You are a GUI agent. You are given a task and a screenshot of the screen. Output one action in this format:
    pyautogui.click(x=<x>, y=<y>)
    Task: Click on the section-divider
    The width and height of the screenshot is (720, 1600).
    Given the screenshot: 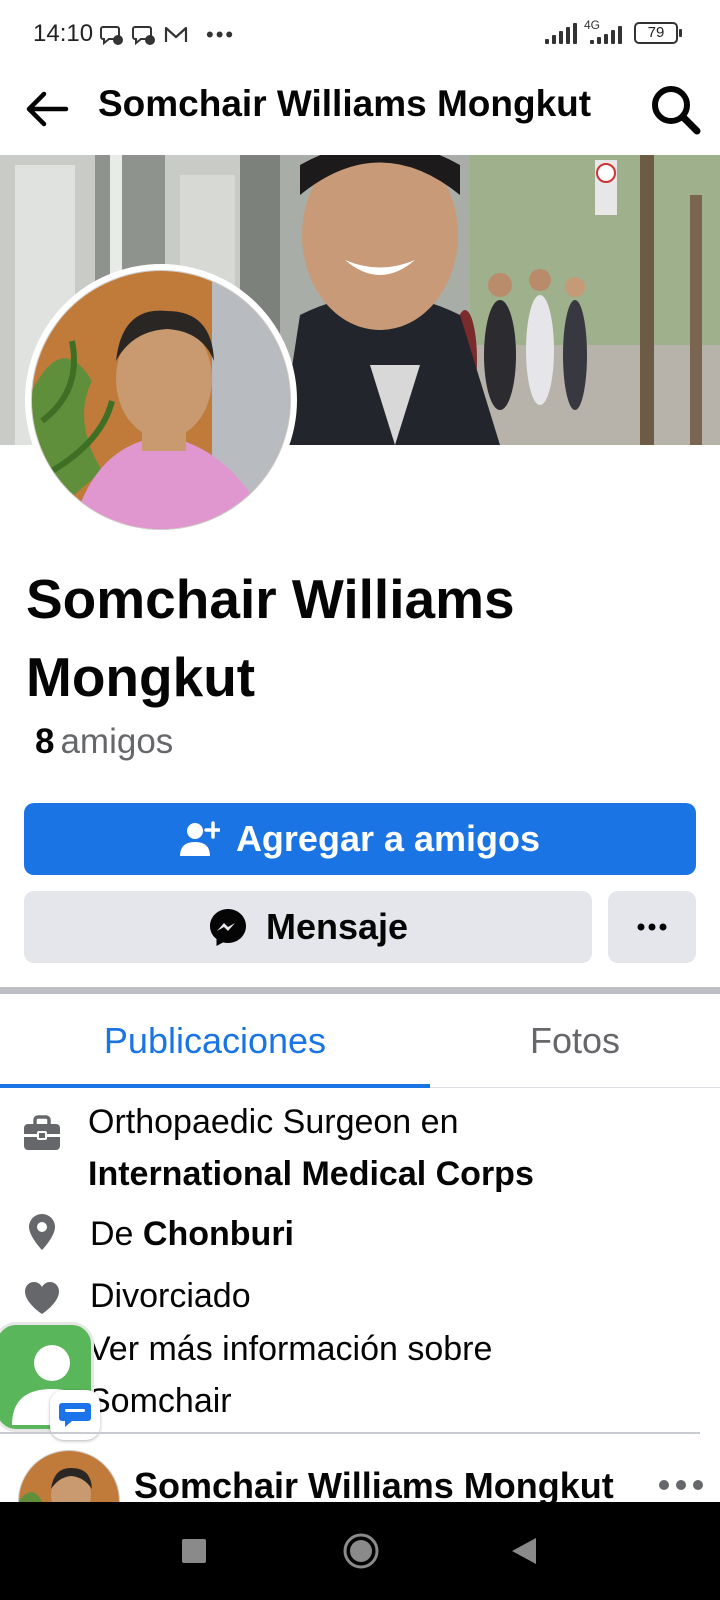 What is the action you would take?
    pyautogui.click(x=360, y=990)
    